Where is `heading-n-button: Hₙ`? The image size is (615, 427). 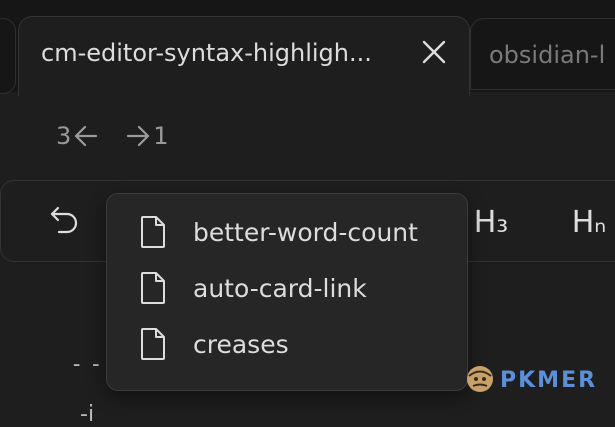 heading-n-button: Hₙ is located at coordinates (589, 222).